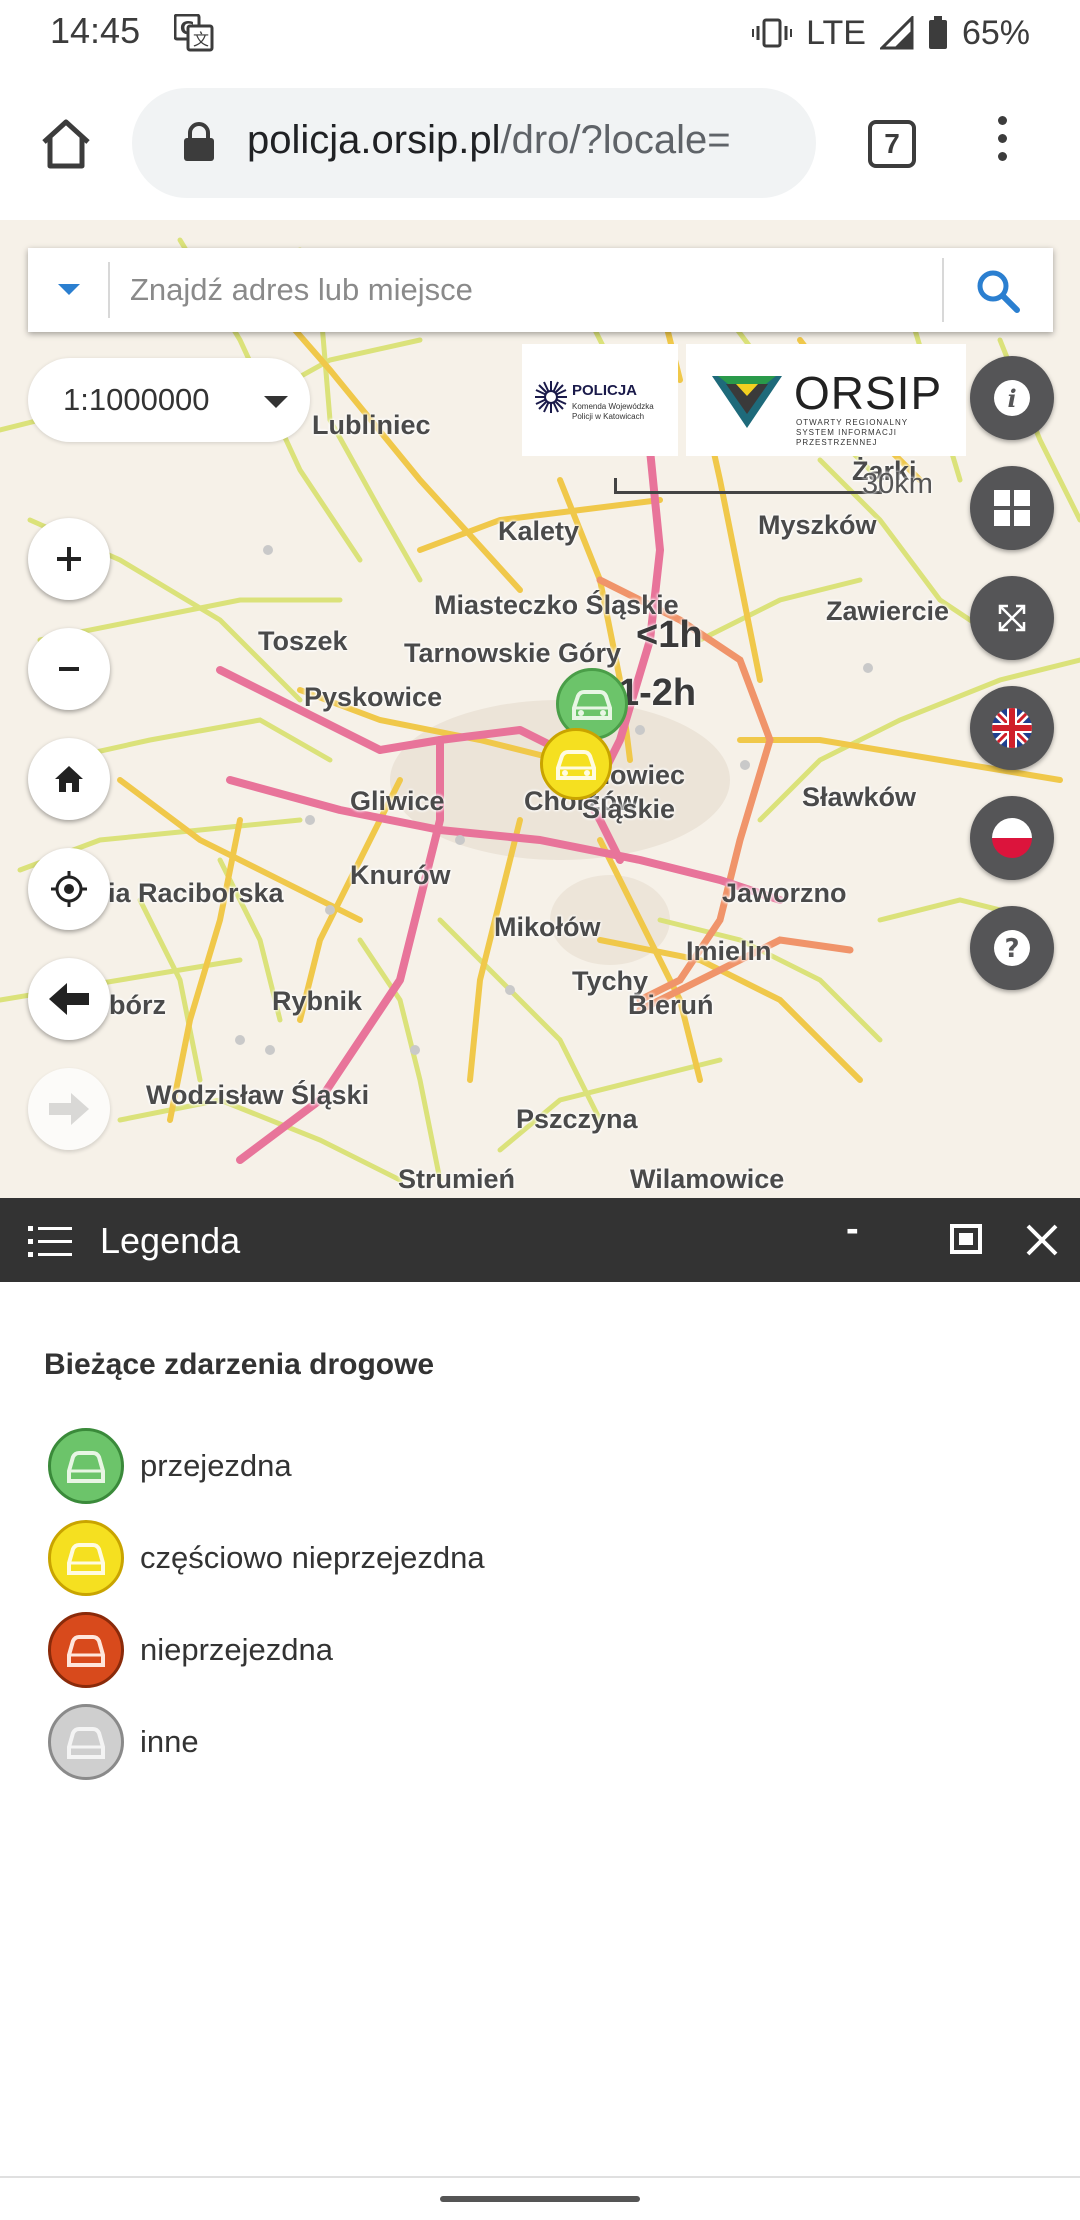 This screenshot has width=1080, height=2220. I want to click on info-button: i, so click(1012, 398).